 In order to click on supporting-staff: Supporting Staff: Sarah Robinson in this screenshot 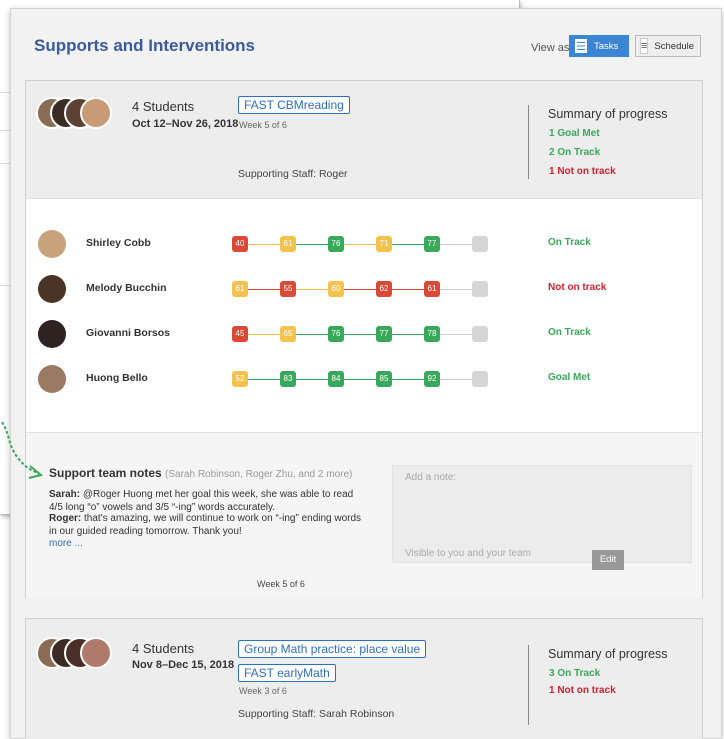, I will do `click(316, 714)`.